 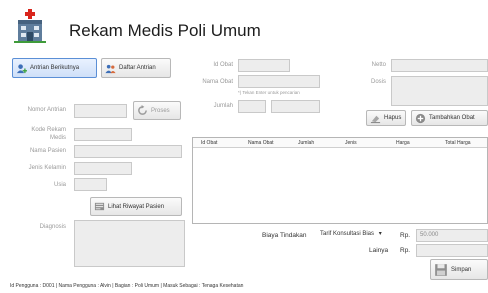 What do you see at coordinates (21, 68) in the screenshot?
I see `add-user-icon` at bounding box center [21, 68].